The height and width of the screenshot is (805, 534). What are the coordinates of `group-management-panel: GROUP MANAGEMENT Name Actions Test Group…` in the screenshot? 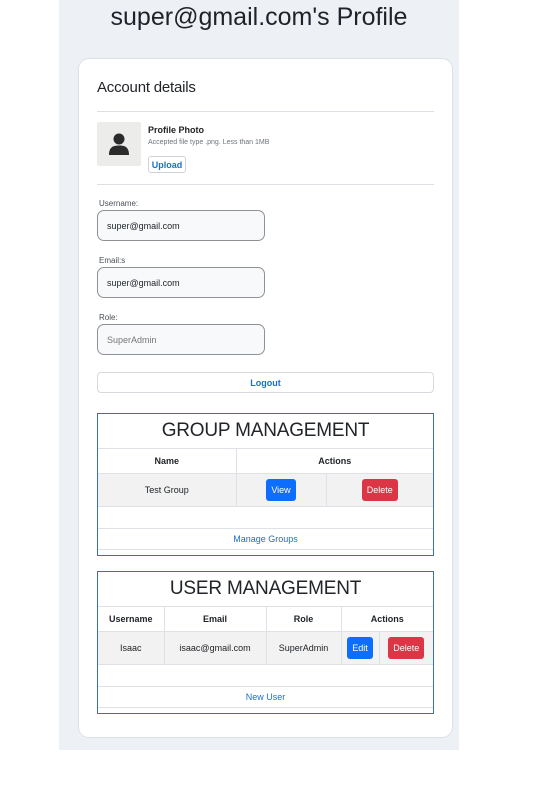 It's located at (265, 484).